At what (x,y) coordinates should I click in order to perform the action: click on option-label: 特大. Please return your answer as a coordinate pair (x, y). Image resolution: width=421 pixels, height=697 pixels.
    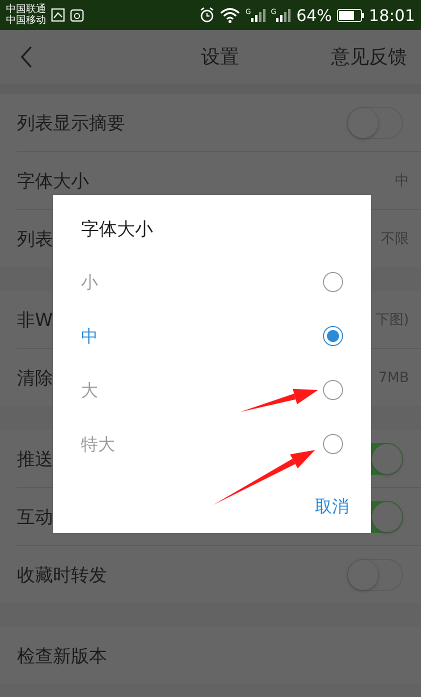
    Looking at the image, I should click on (98, 445).